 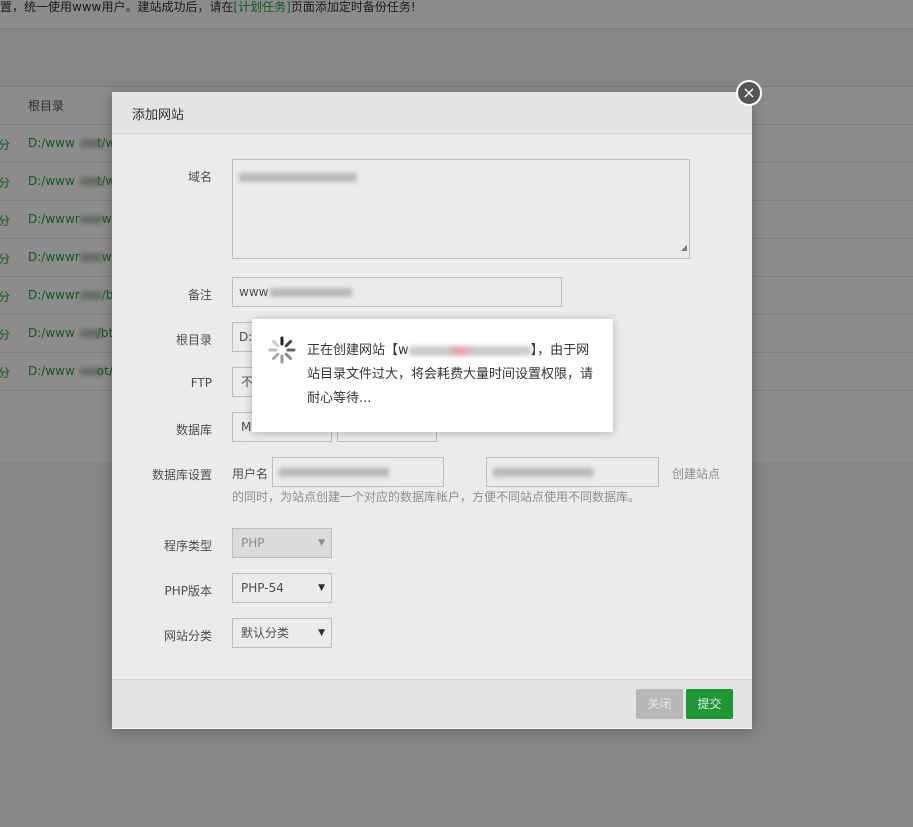 What do you see at coordinates (749, 93) in the screenshot?
I see `modal-close-icon: ×` at bounding box center [749, 93].